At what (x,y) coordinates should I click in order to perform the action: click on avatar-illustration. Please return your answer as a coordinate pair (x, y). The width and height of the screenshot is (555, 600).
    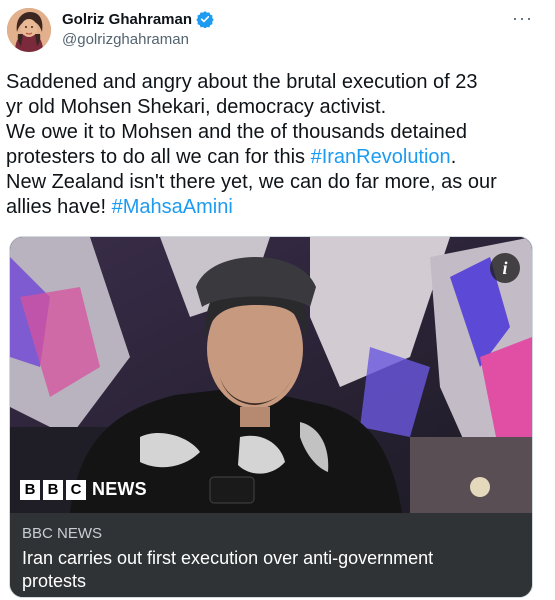
    Looking at the image, I should click on (29, 30).